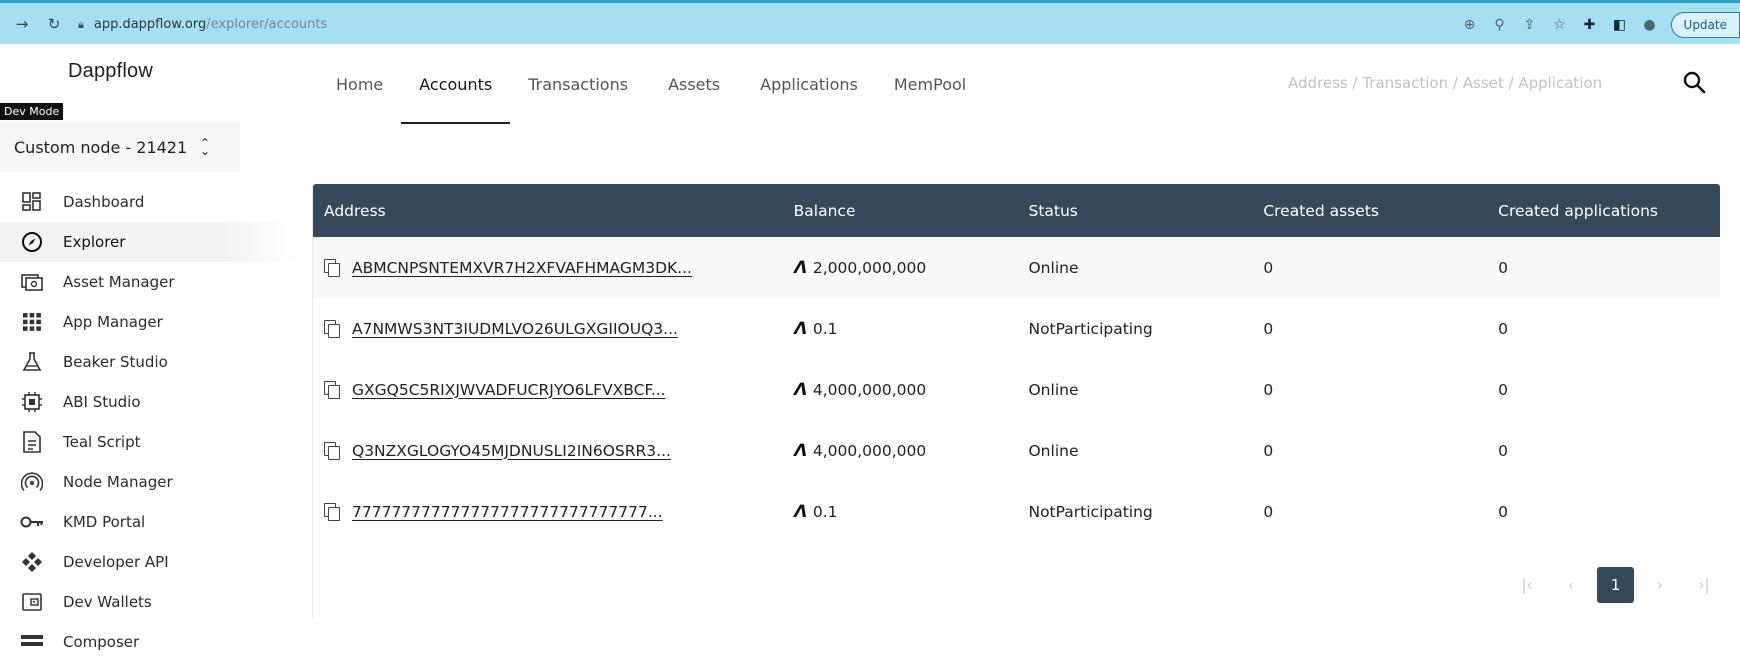 The width and height of the screenshot is (1740, 662). I want to click on sidebar-item-node-manager: Node Manager, so click(150, 482).